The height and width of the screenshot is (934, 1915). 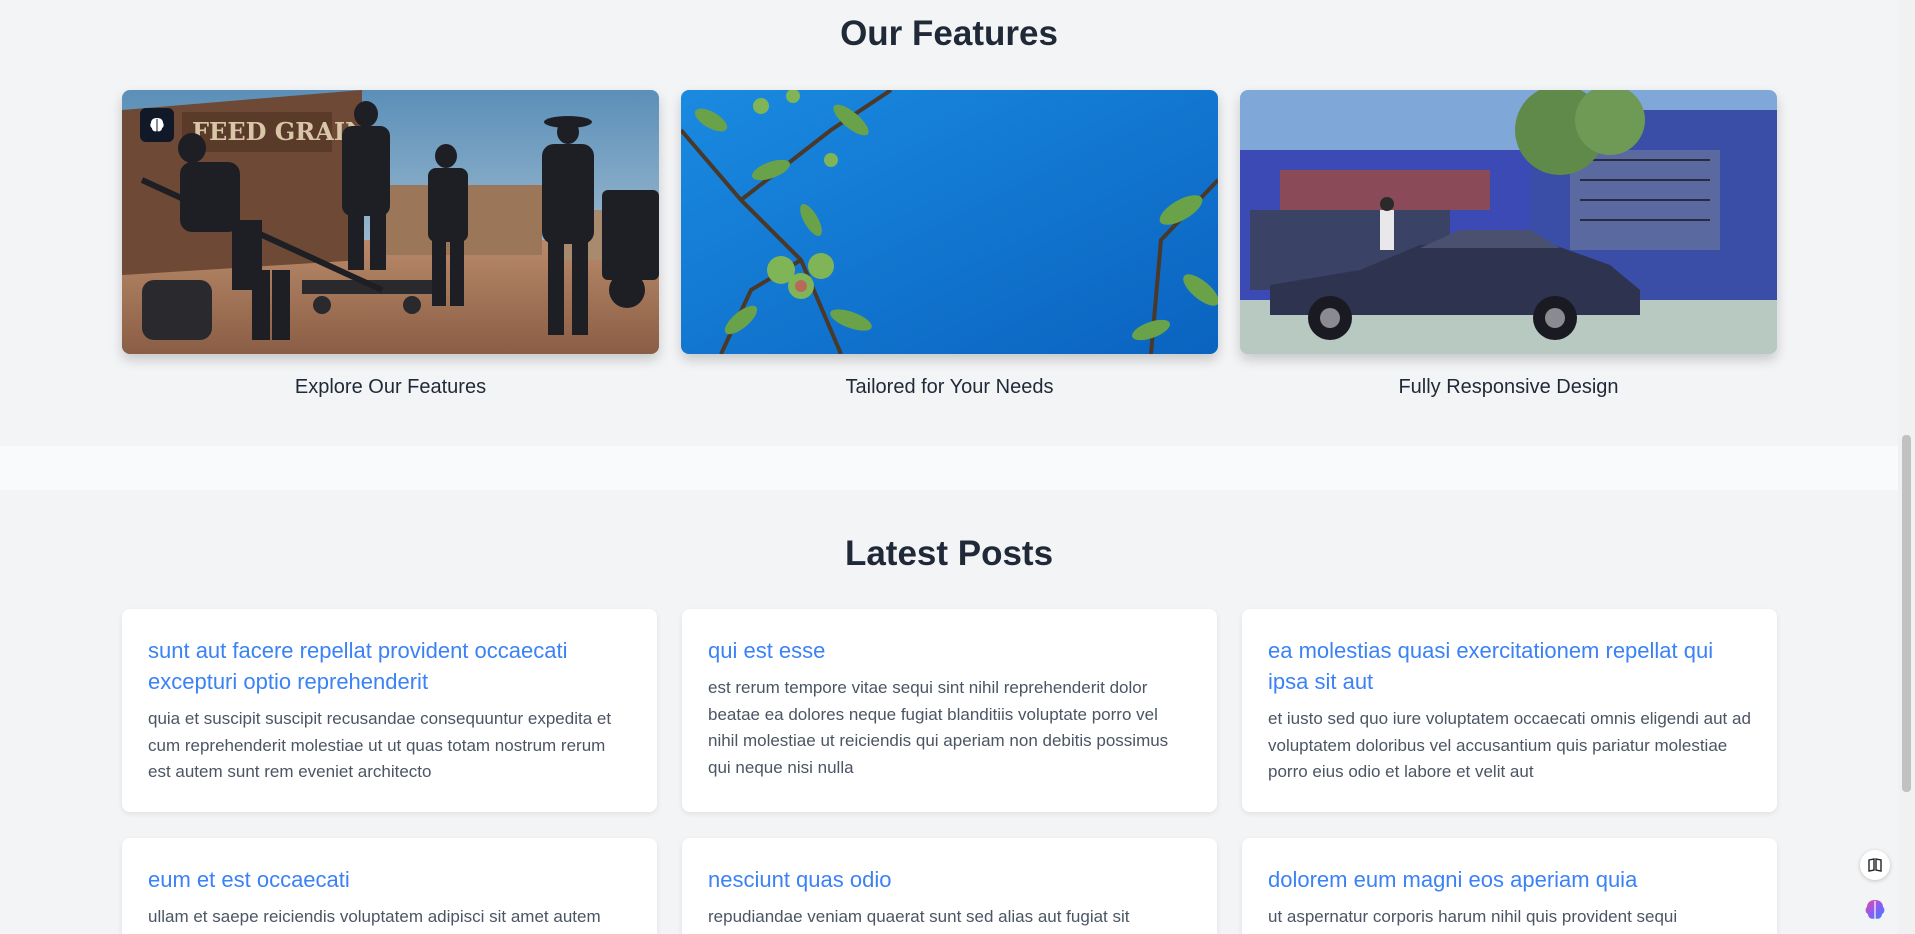 I want to click on feature-card-tailored: Tailored for Your Needs, so click(x=949, y=244).